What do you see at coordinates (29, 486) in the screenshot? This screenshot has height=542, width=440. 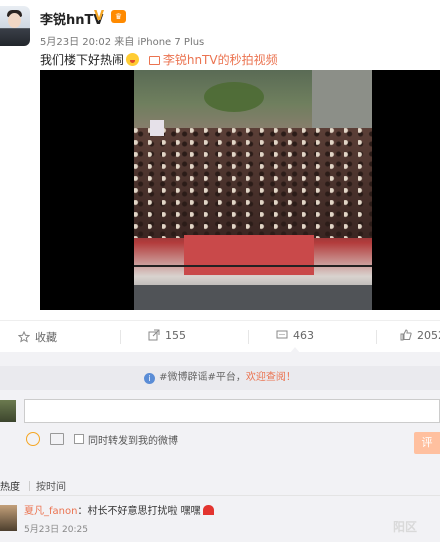 I see `sort-divider` at bounding box center [29, 486].